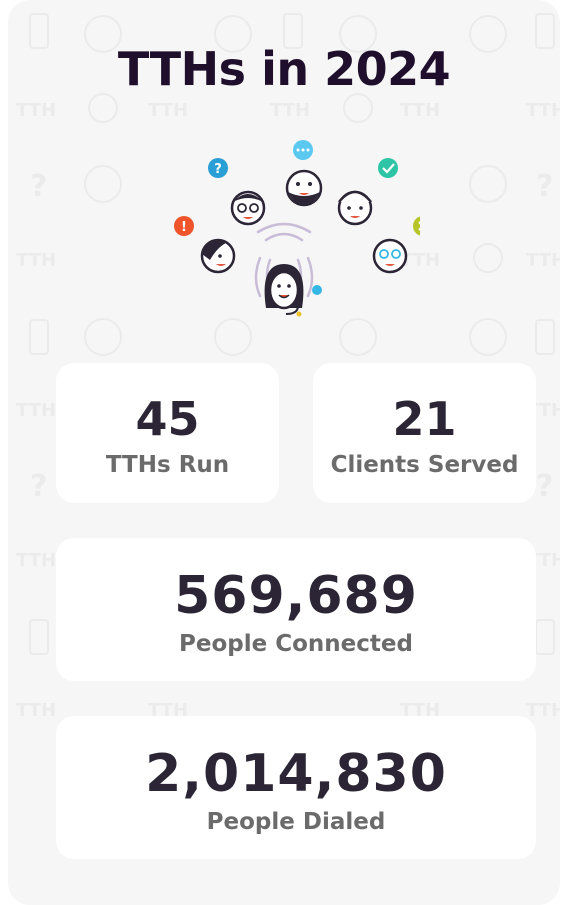 The width and height of the screenshot is (568, 905). Describe the element at coordinates (304, 188) in the screenshot. I see `person-bearded-icon` at that location.